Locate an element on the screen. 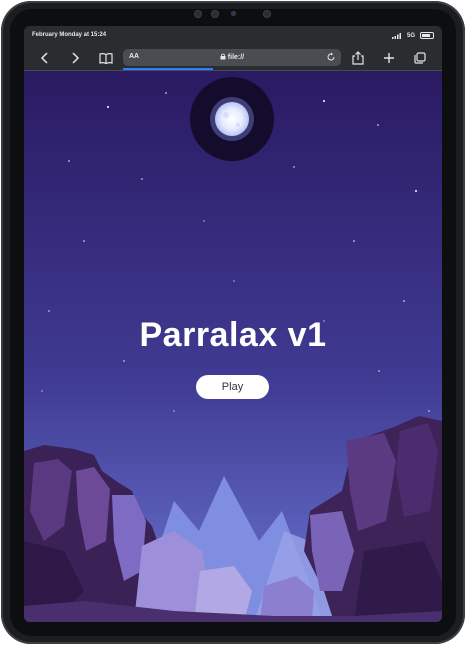  tabs-icon is located at coordinates (420, 58).